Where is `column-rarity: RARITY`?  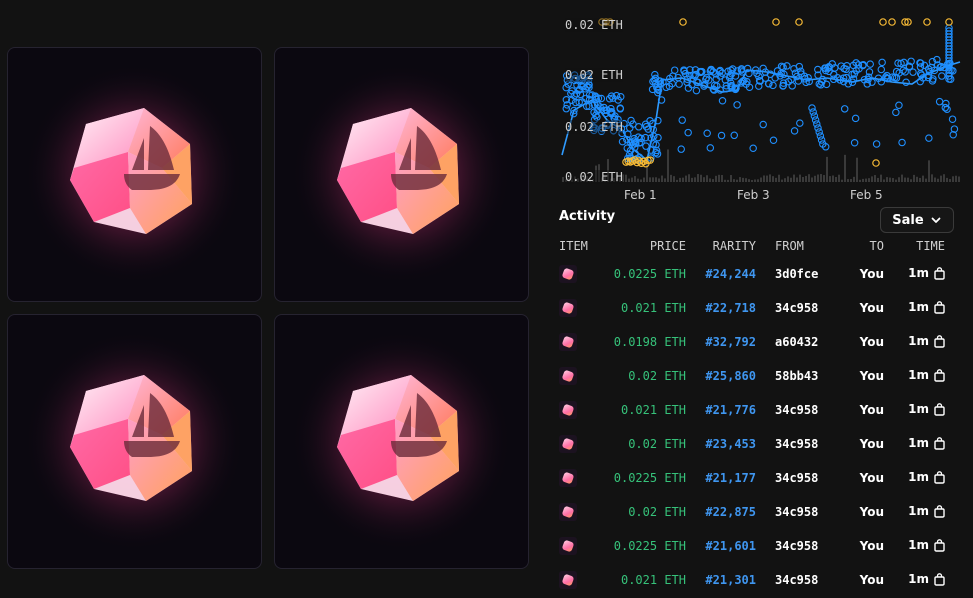
column-rarity: RARITY is located at coordinates (734, 246).